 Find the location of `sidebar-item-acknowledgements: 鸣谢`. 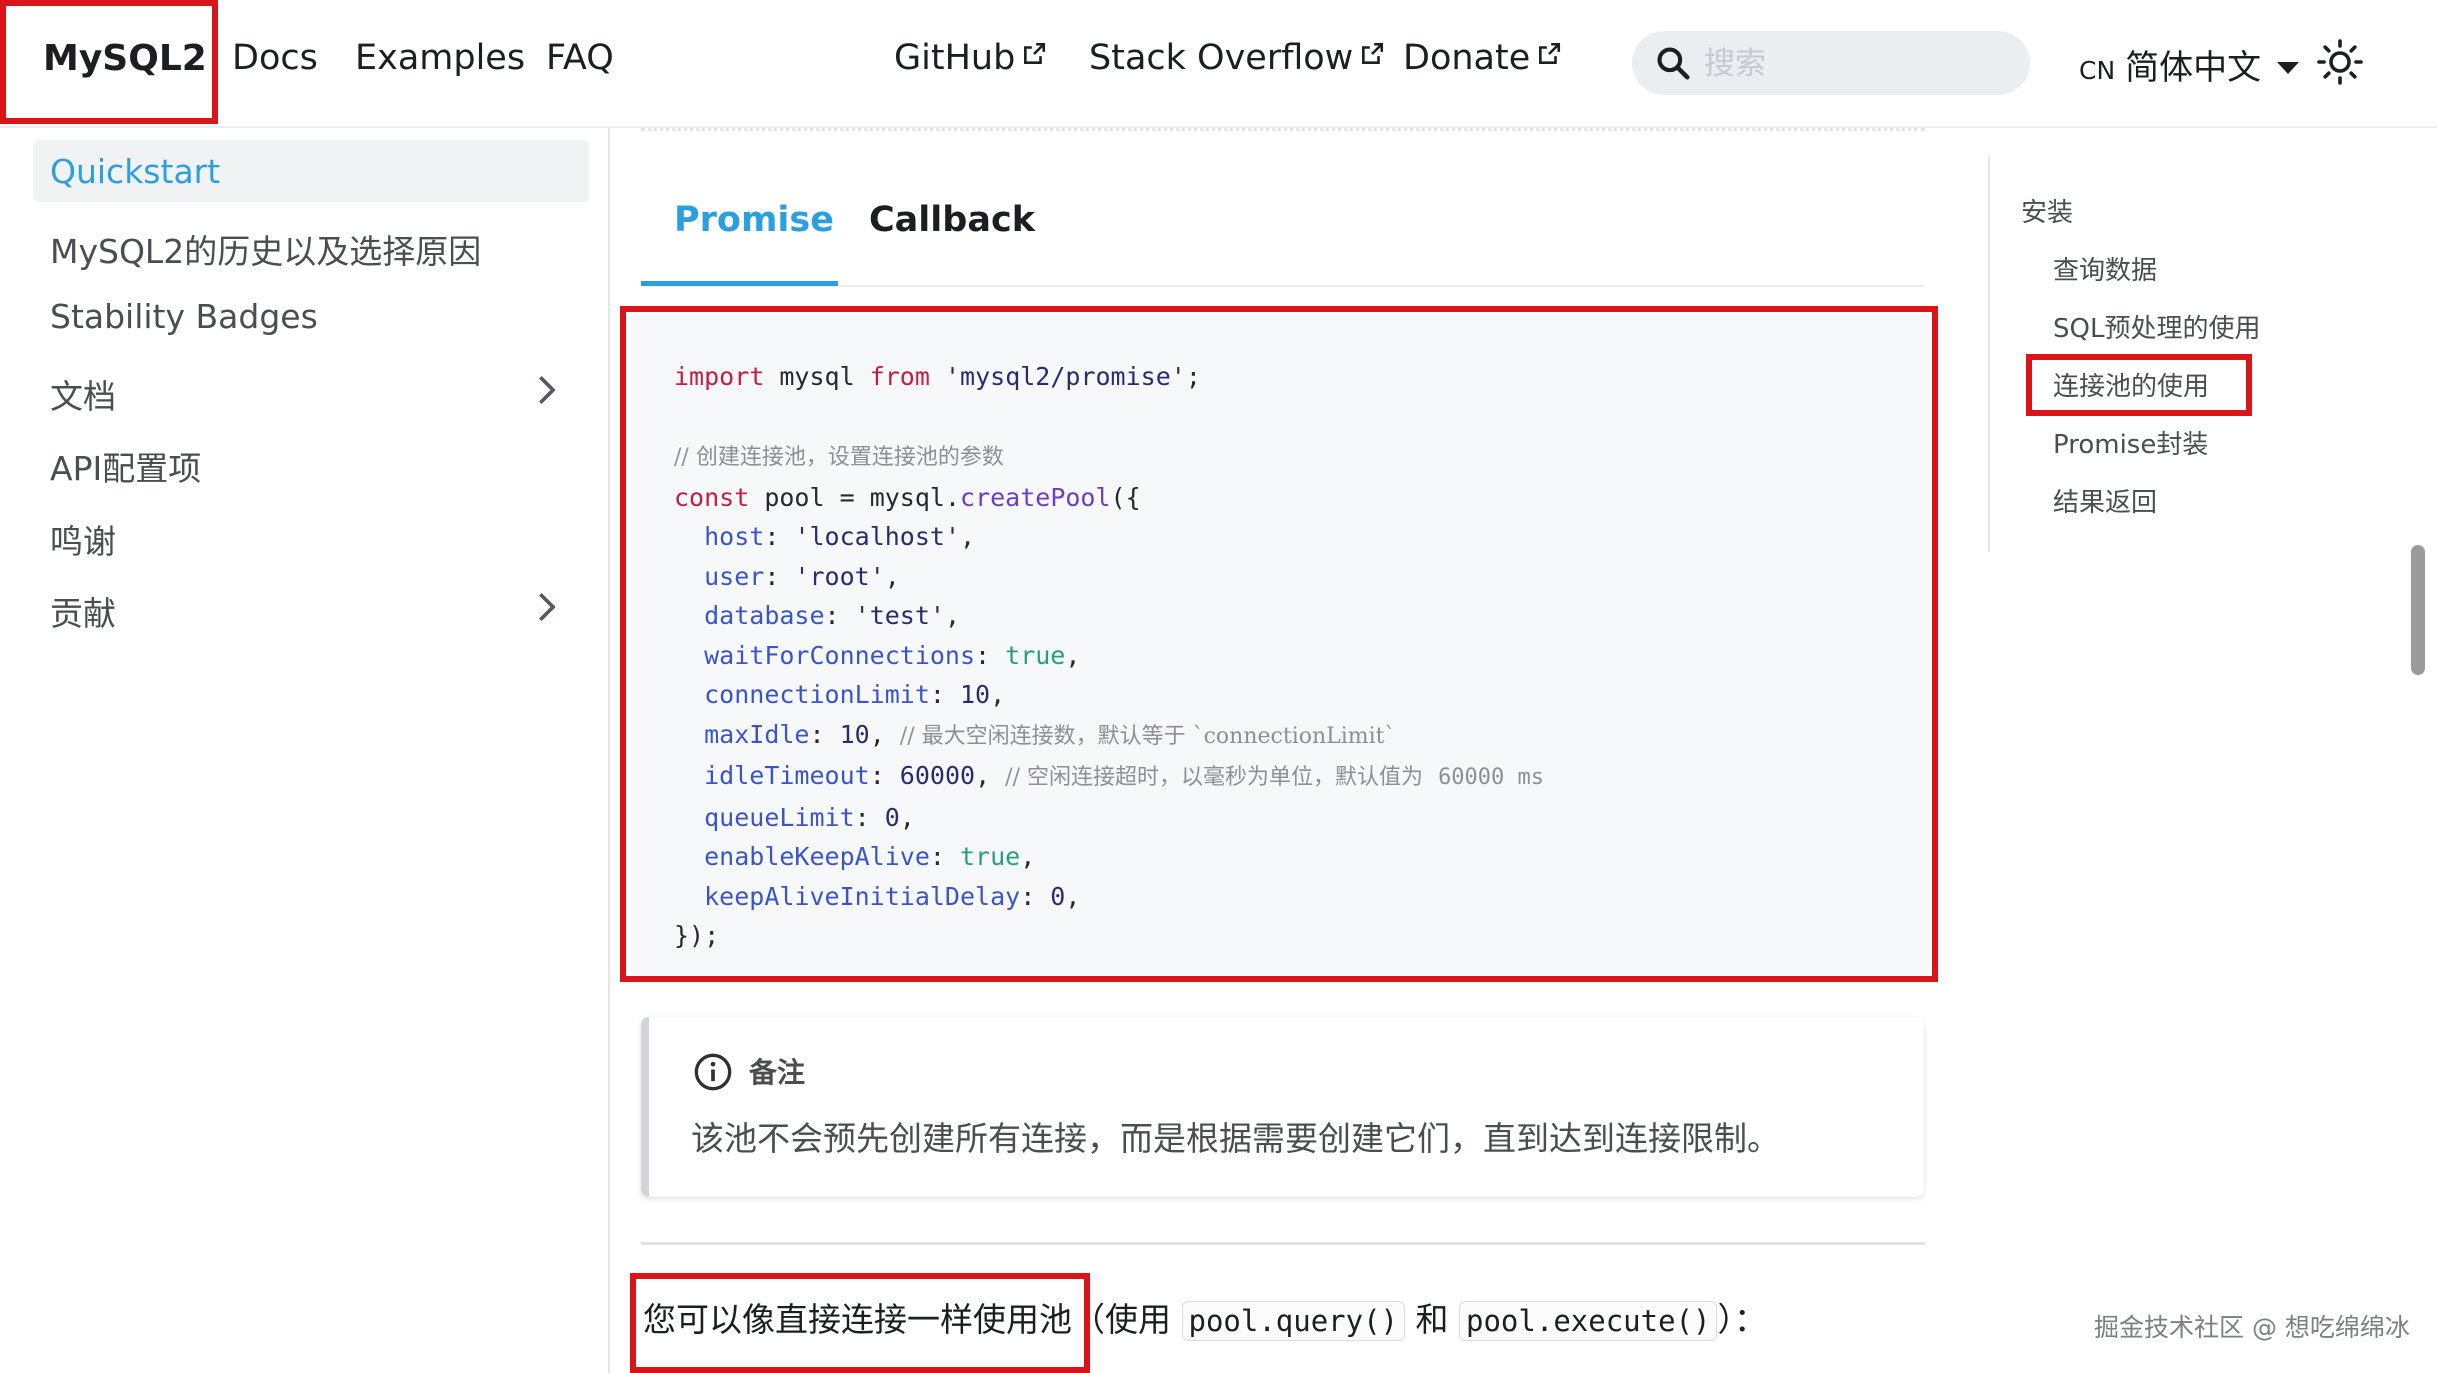

sidebar-item-acknowledgements: 鸣谢 is located at coordinates (311, 534).